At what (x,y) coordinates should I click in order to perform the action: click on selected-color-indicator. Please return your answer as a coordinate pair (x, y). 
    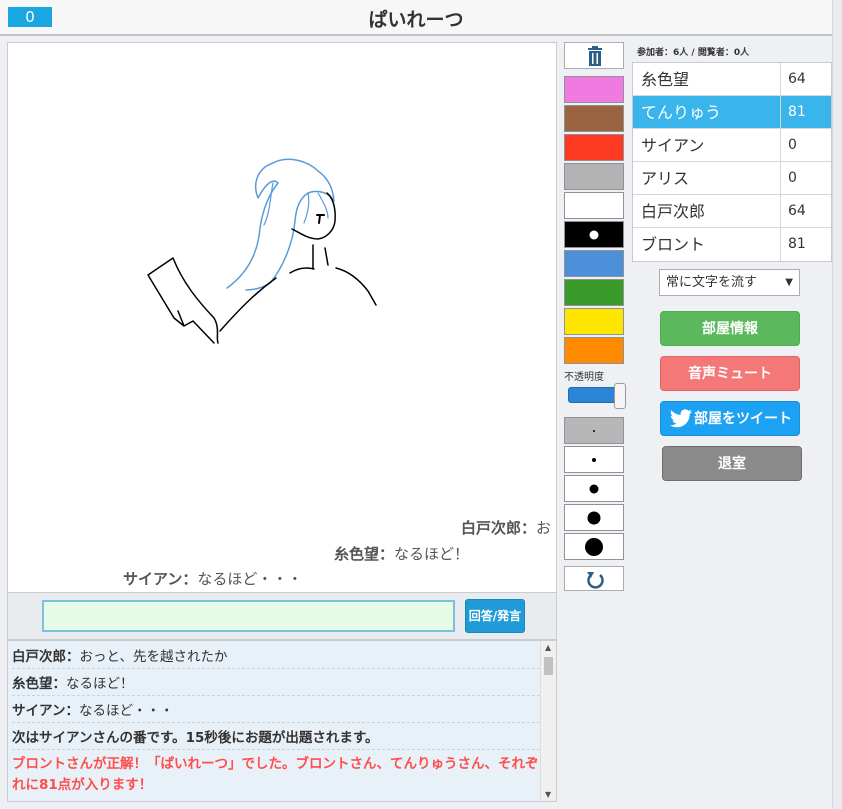
    Looking at the image, I should click on (594, 234).